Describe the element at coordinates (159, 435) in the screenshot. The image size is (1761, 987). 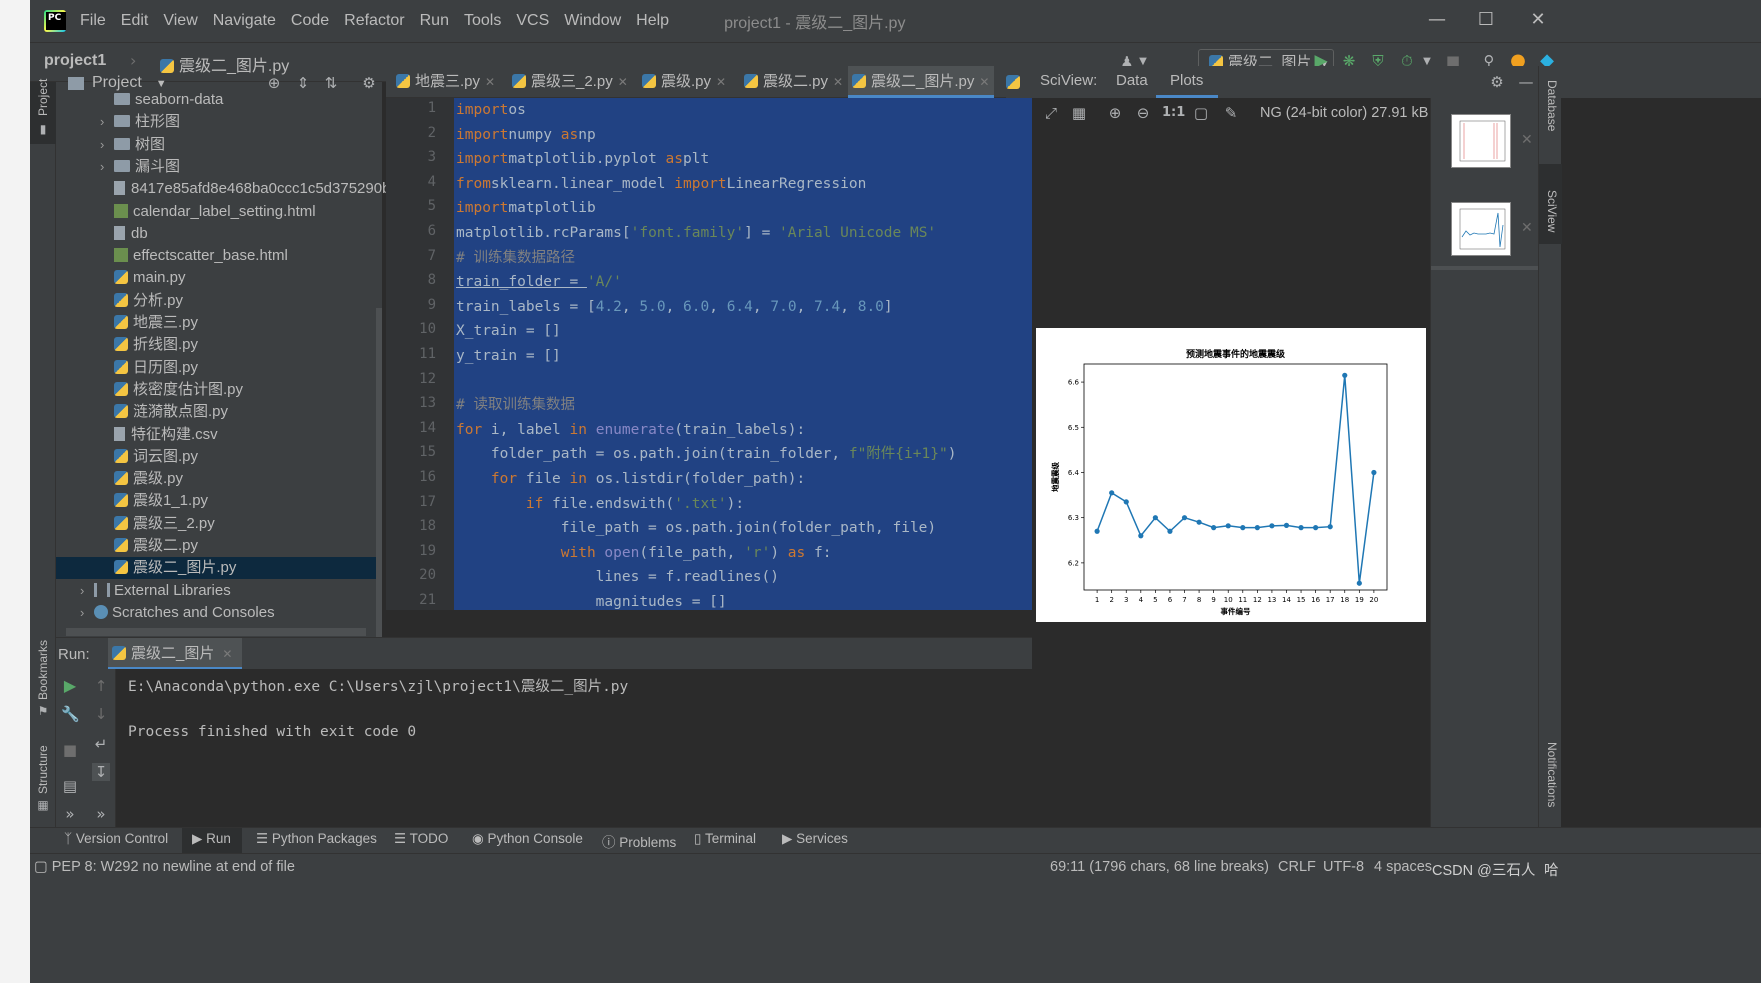
I see `tree-file: 特征构建.csv` at that location.